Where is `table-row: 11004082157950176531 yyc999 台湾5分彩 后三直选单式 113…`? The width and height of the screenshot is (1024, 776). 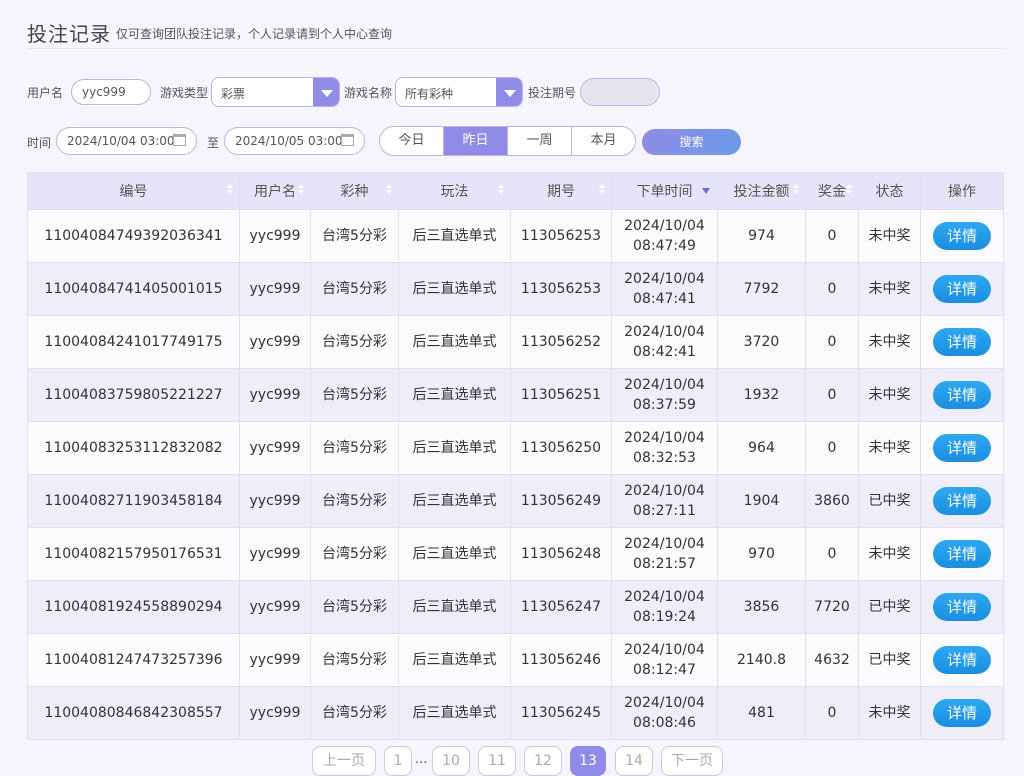
table-row: 11004082157950176531 yyc999 台湾5分彩 后三直选单式 113… is located at coordinates (515, 554).